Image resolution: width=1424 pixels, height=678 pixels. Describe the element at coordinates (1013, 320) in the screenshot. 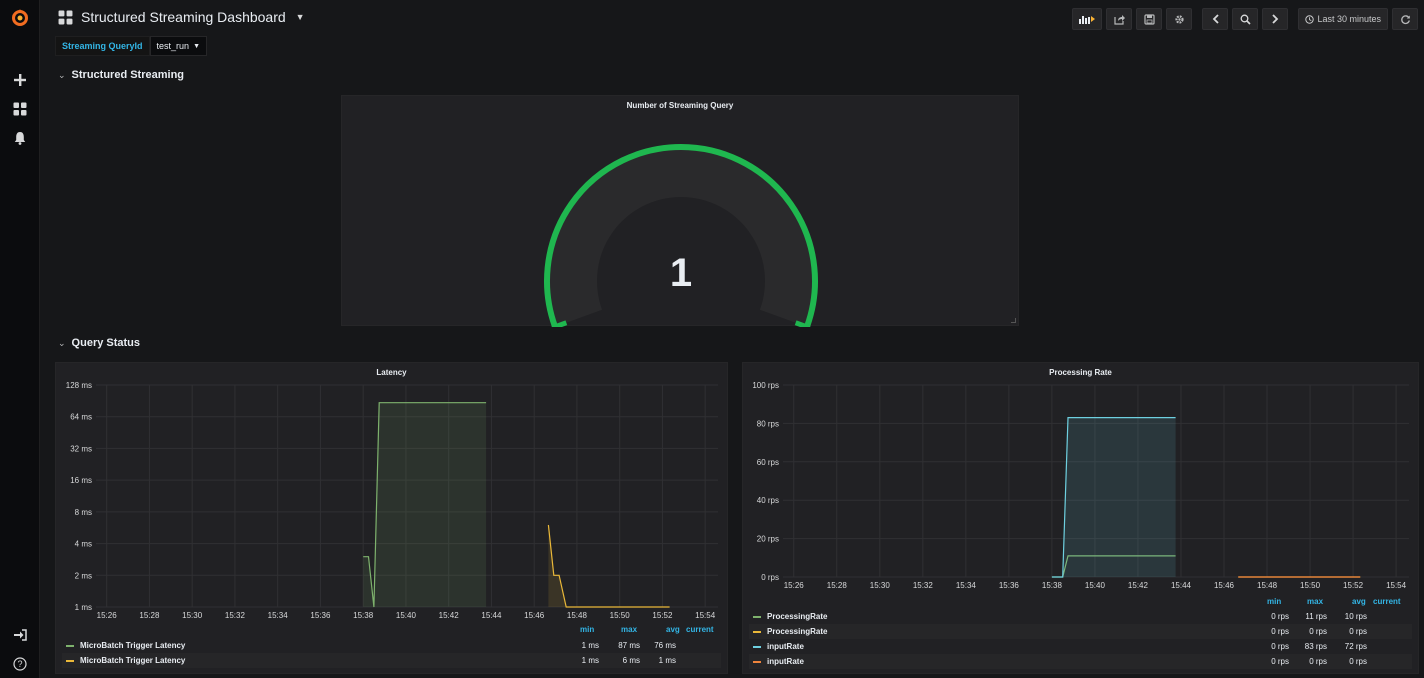

I see `panel-resize-handle` at that location.